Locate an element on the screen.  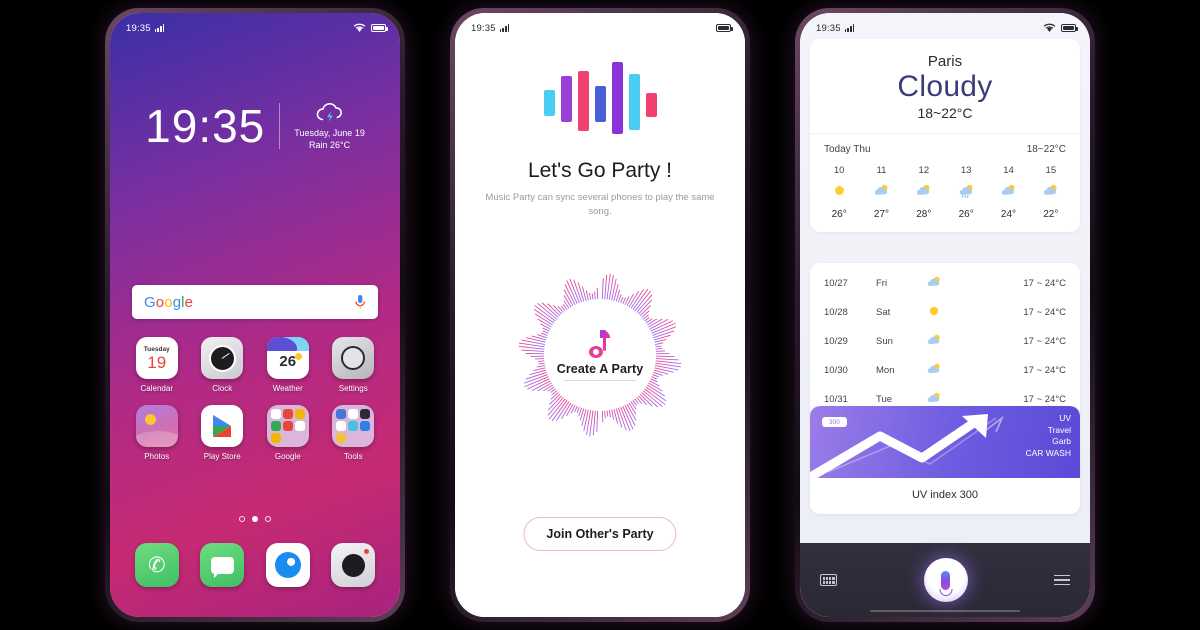
app-folder-google: Google is located at coordinates (288, 433).